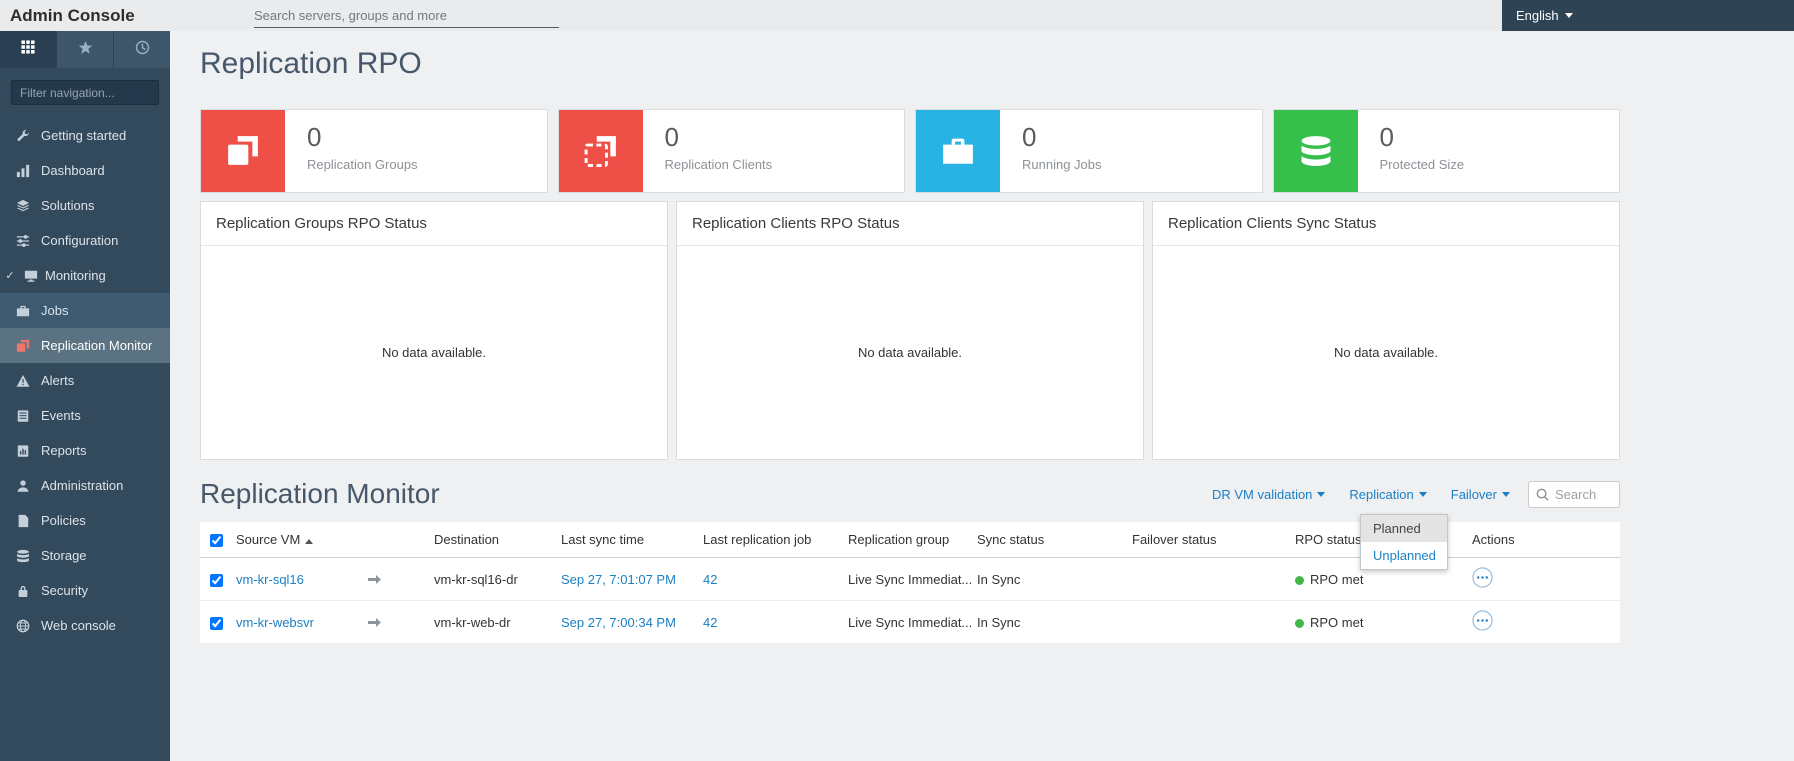  I want to click on sync-status-cell: In Sync, so click(1048, 622).